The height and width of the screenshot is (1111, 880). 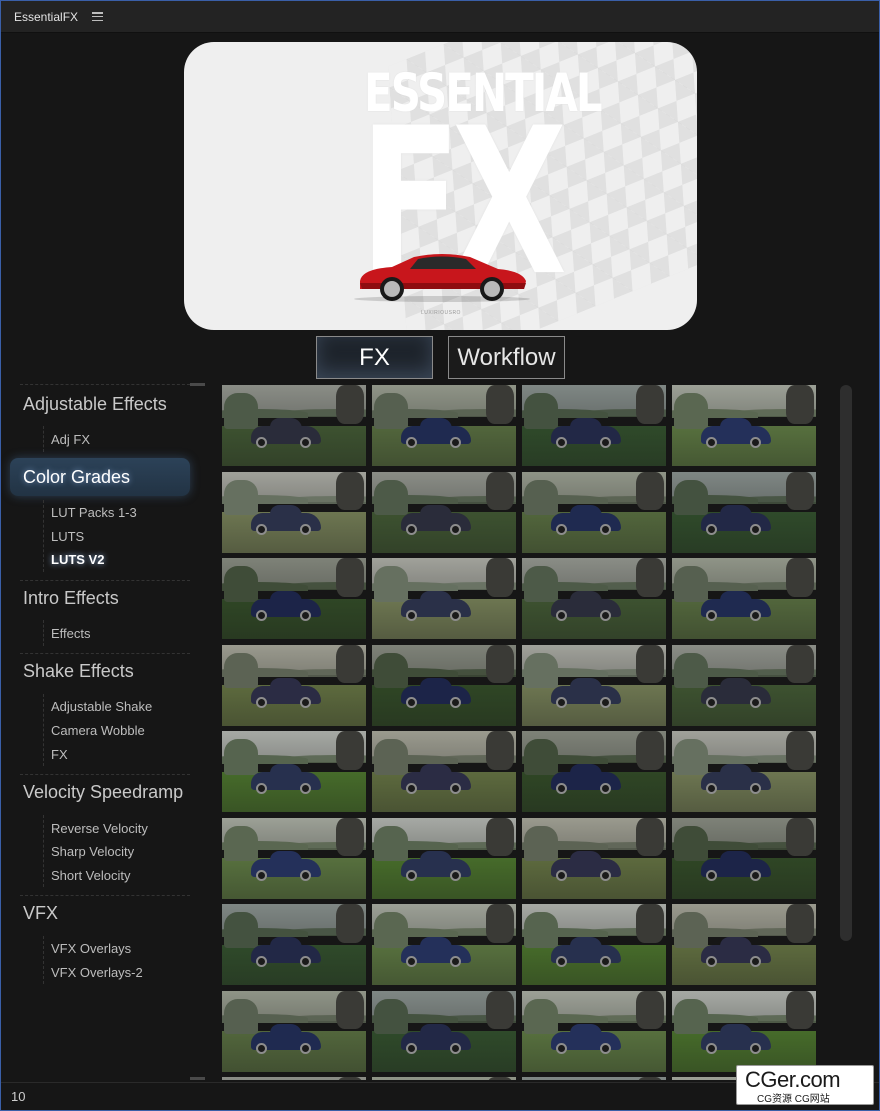 What do you see at coordinates (91, 875) in the screenshot?
I see `sidebar-item-short-velocity: Short Velocity` at bounding box center [91, 875].